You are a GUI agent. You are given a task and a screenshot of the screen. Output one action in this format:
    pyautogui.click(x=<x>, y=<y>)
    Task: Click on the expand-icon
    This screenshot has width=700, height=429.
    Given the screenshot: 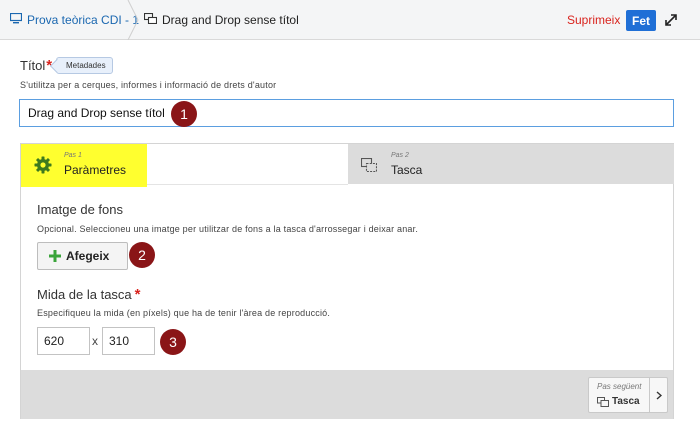 What is the action you would take?
    pyautogui.click(x=671, y=20)
    